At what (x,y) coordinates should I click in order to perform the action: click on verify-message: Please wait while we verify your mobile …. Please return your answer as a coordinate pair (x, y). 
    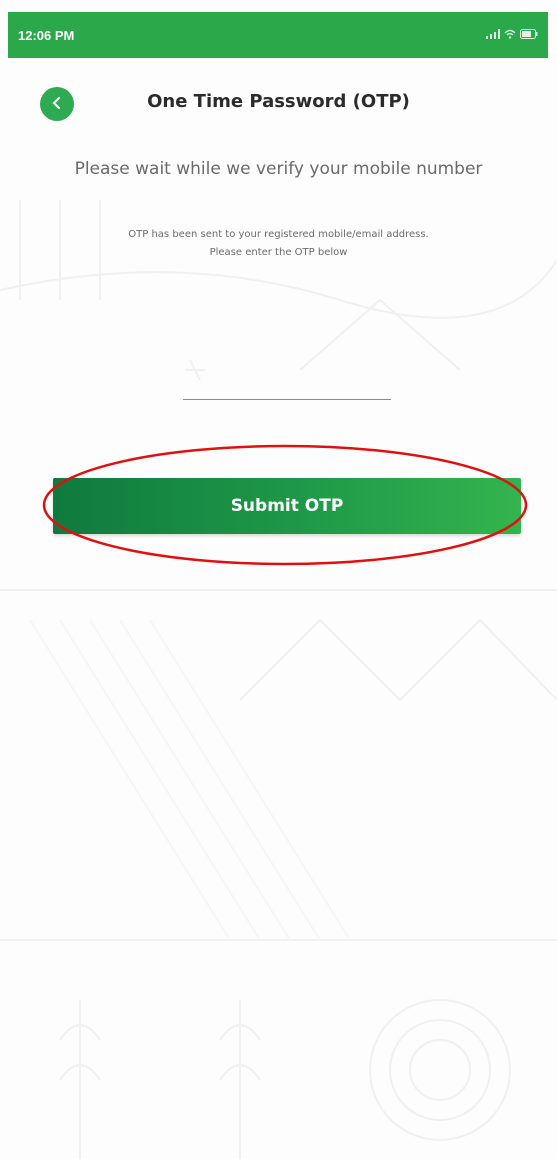
    Looking at the image, I should click on (278, 169).